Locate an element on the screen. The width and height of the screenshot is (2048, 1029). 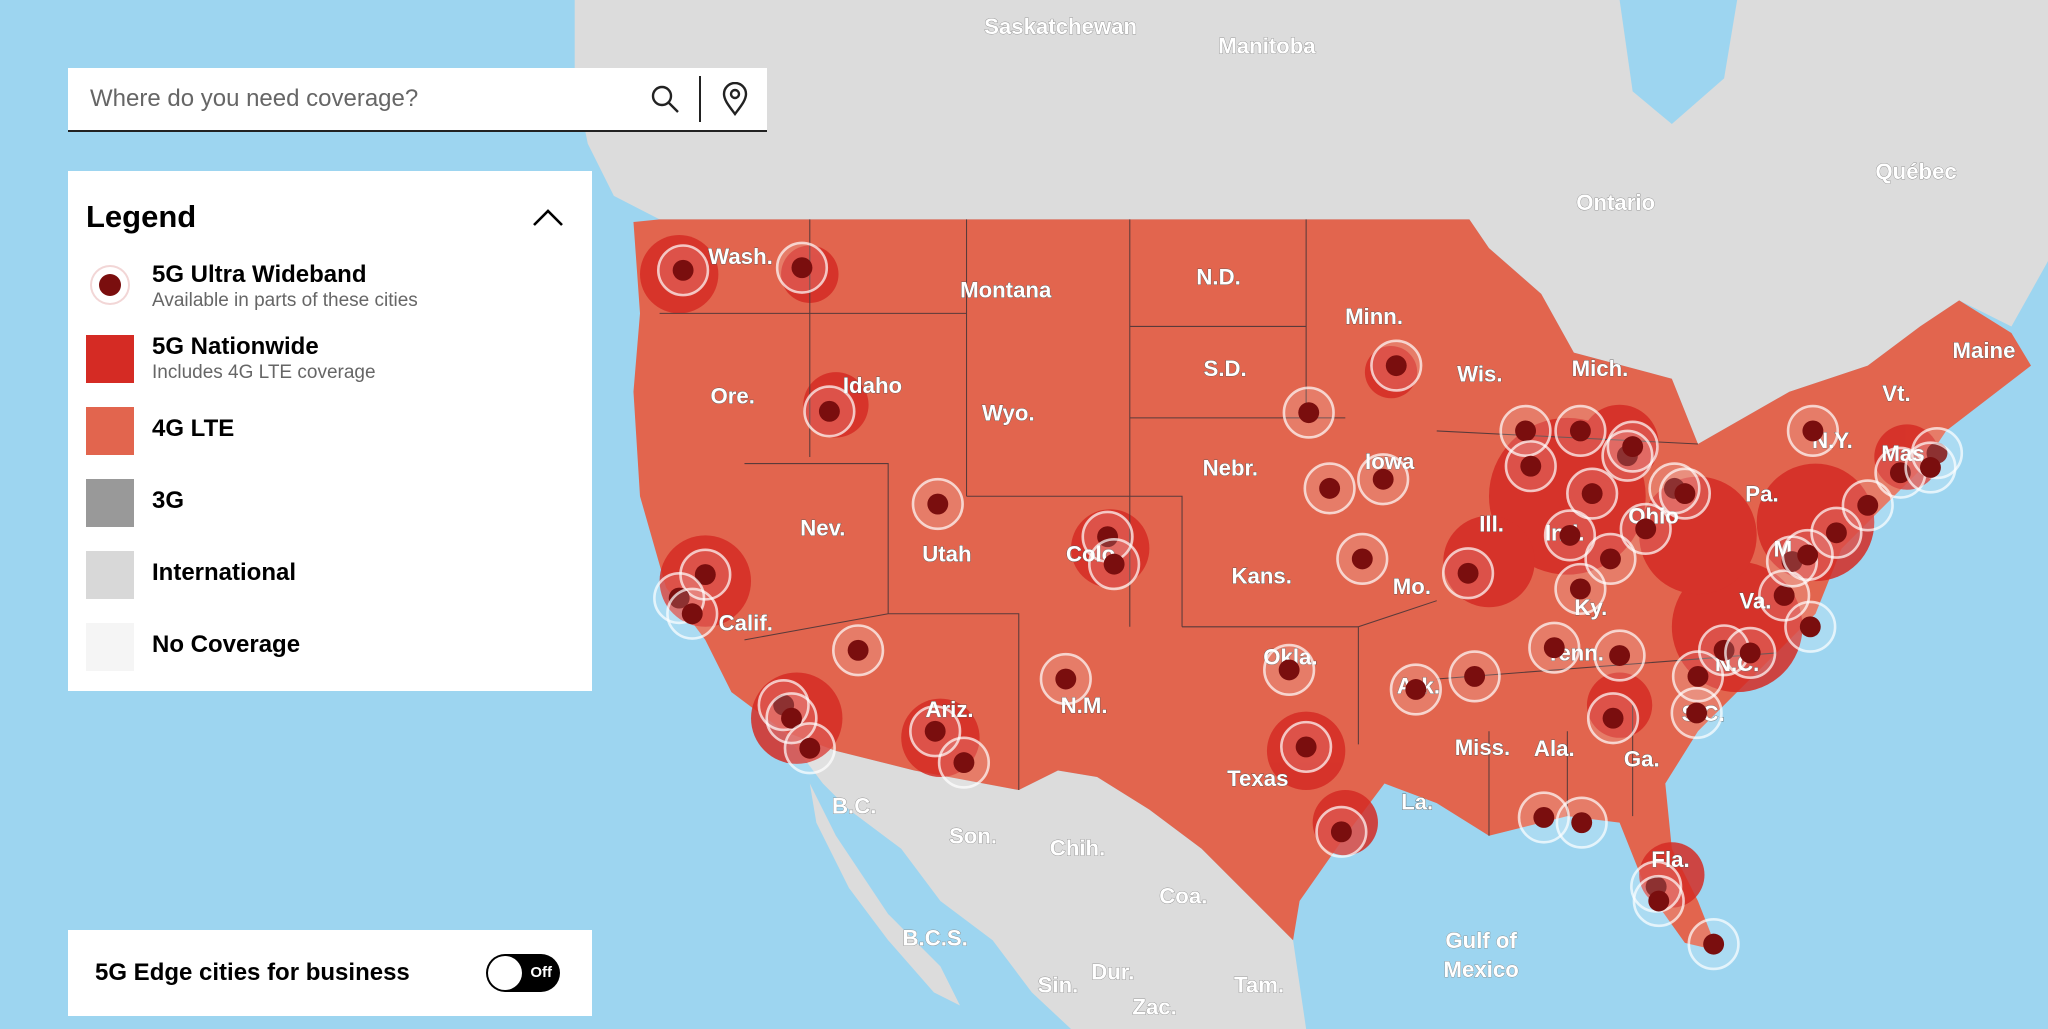
state-label: Texas is located at coordinates (1257, 778).